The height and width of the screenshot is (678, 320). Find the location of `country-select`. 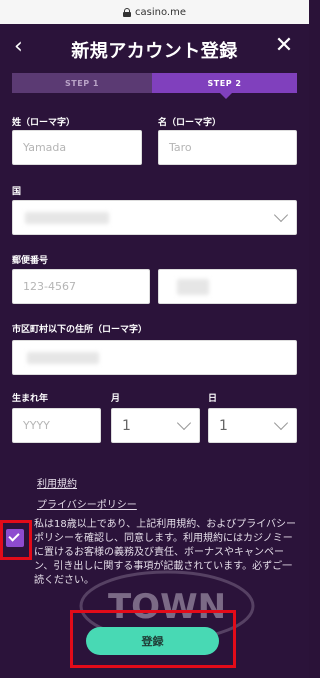

country-select is located at coordinates (154, 217).